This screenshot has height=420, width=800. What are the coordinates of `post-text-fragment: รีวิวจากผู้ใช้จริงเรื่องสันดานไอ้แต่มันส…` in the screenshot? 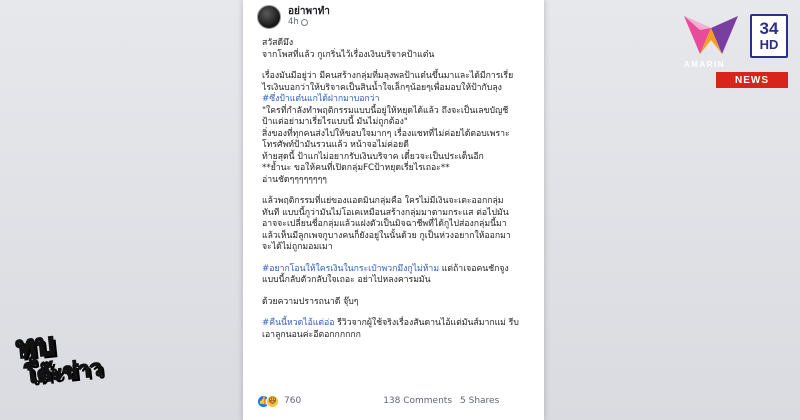 It's located at (426, 323).